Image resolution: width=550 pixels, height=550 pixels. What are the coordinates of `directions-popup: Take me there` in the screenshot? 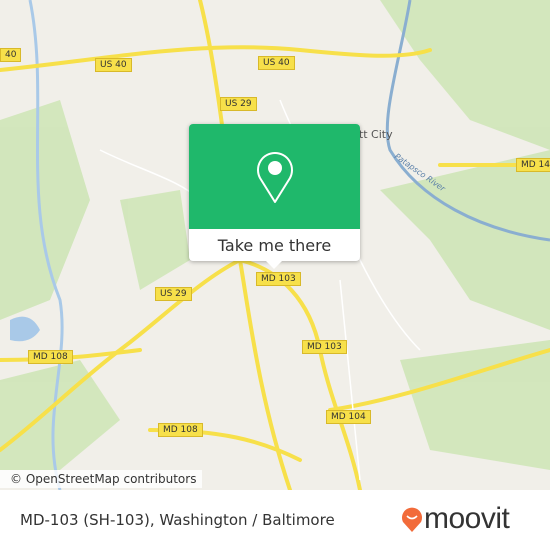 It's located at (274, 192).